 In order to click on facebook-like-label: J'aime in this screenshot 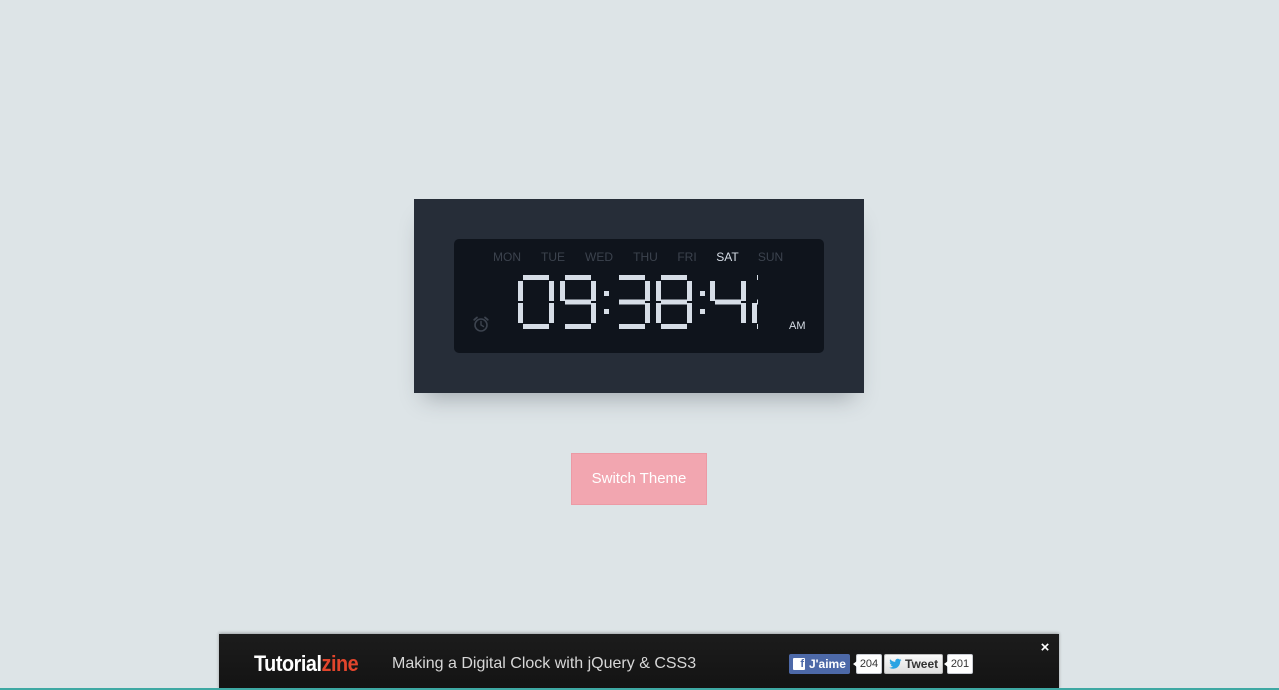, I will do `click(827, 664)`.